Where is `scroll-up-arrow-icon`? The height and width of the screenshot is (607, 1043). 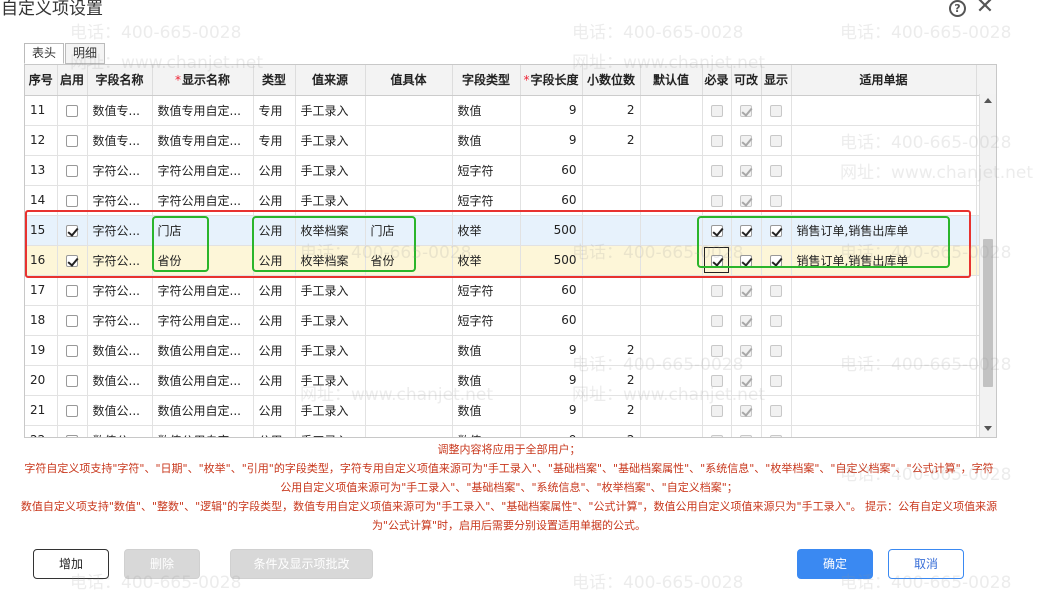
scroll-up-arrow-icon is located at coordinates (988, 100).